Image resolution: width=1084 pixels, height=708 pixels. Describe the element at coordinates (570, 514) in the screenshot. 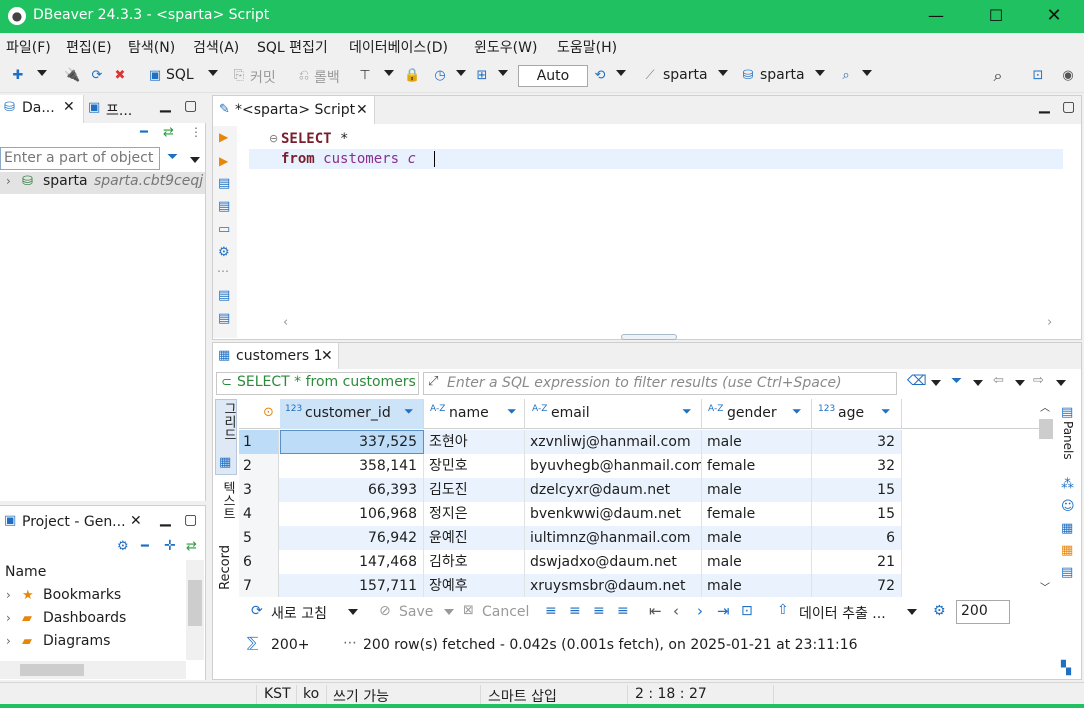

I see `table-row: 4 106,968 정지은 bvenkwwi@daum.net female 15` at that location.